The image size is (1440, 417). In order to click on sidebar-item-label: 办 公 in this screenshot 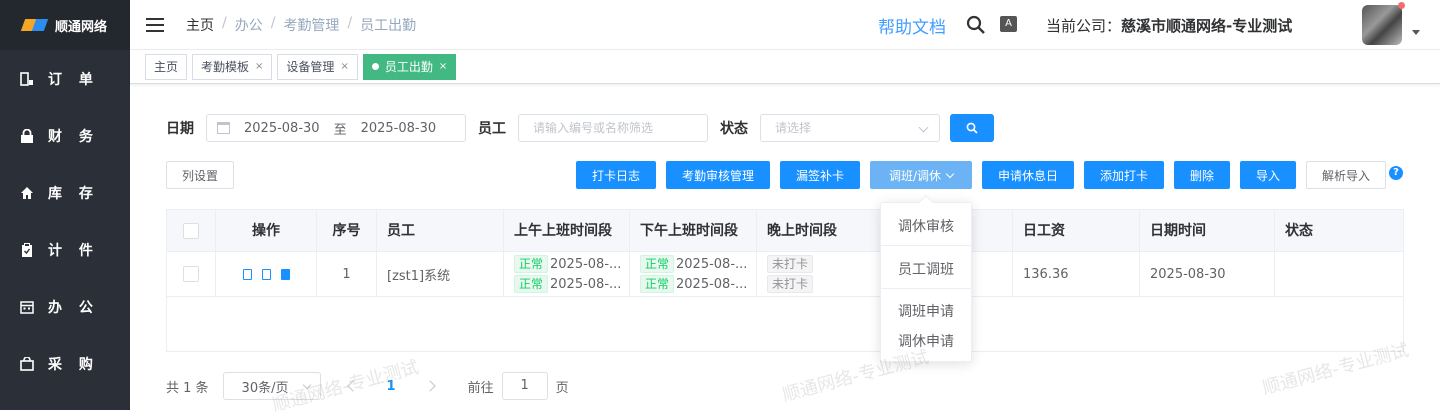, I will do `click(73, 307)`.